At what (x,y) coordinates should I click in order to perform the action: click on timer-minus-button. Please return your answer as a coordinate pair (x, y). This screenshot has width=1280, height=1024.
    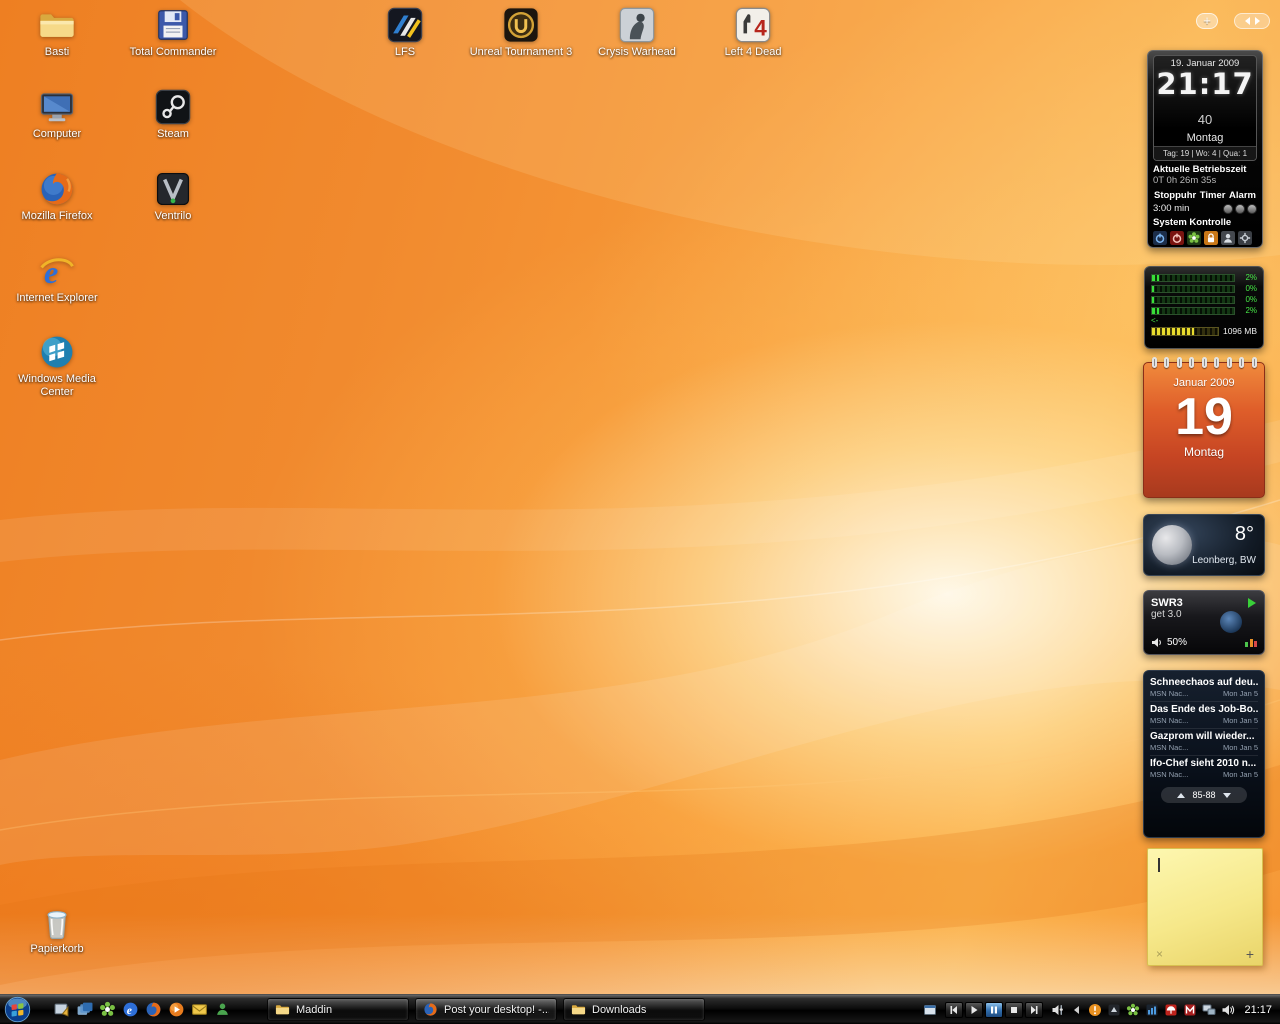
    Looking at the image, I should click on (1228, 208).